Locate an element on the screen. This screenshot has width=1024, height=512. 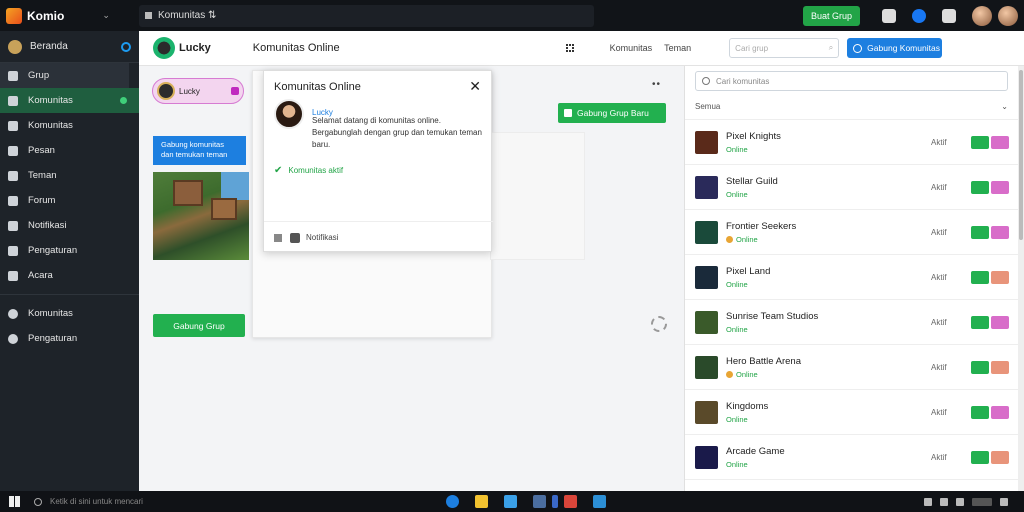
community-info: Stellar Guild Online is located at coordinates (828, 187).